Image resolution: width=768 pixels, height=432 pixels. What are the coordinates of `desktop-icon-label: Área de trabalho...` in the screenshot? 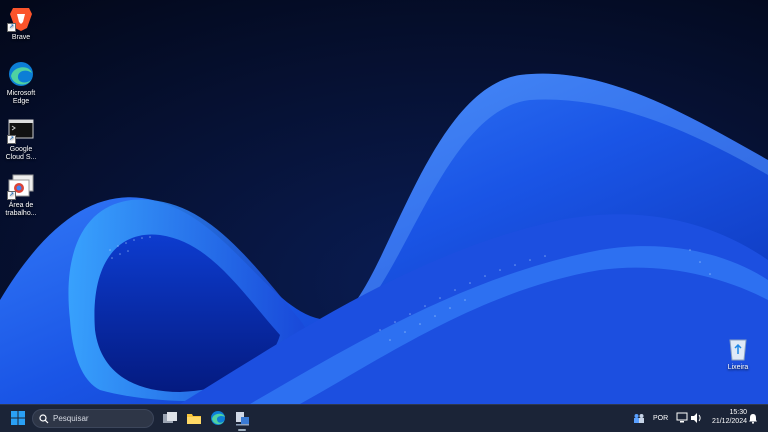 It's located at (21, 209).